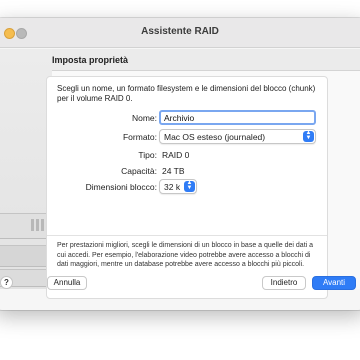 The width and height of the screenshot is (360, 360). What do you see at coordinates (67, 283) in the screenshot?
I see `cancel-button: Annulla` at bounding box center [67, 283].